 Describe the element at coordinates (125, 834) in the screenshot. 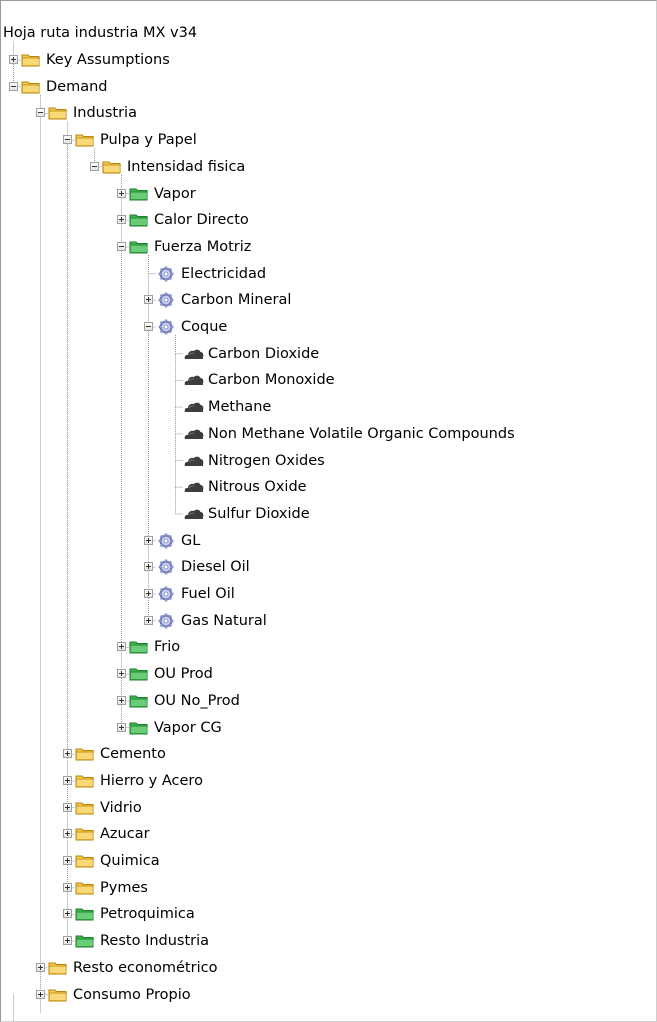

I see `tree-node-label: Azucar` at that location.